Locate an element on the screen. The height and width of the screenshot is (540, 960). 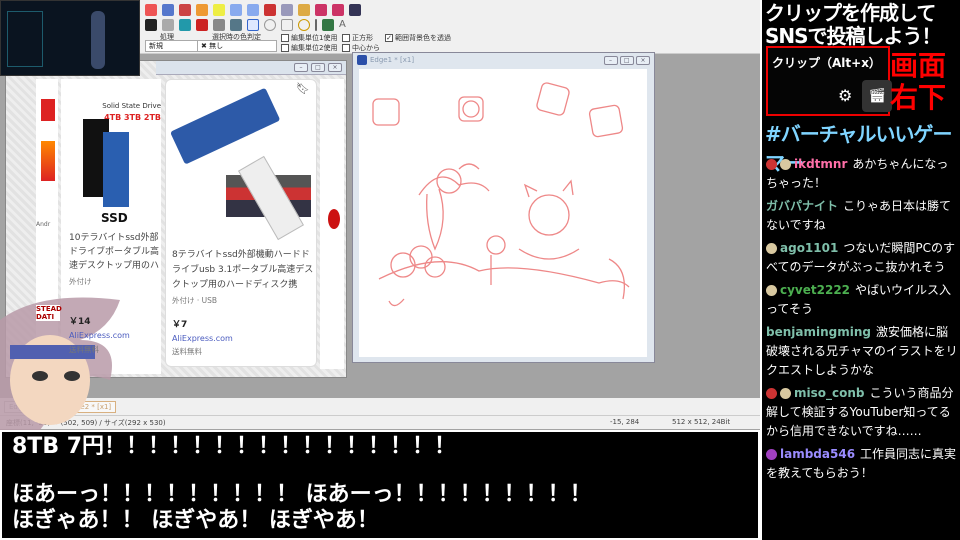
card1-image-label: SSD is located at coordinates (114, 218).